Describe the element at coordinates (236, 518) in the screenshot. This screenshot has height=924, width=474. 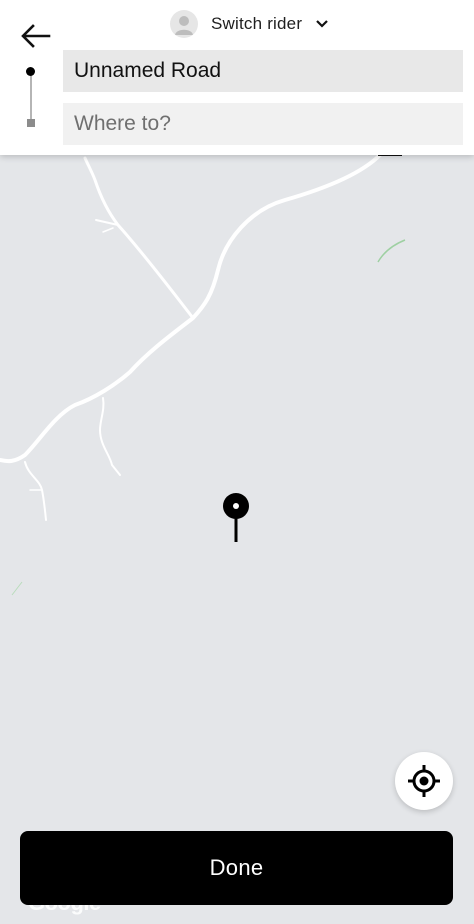
I see `map-pin-icon` at that location.